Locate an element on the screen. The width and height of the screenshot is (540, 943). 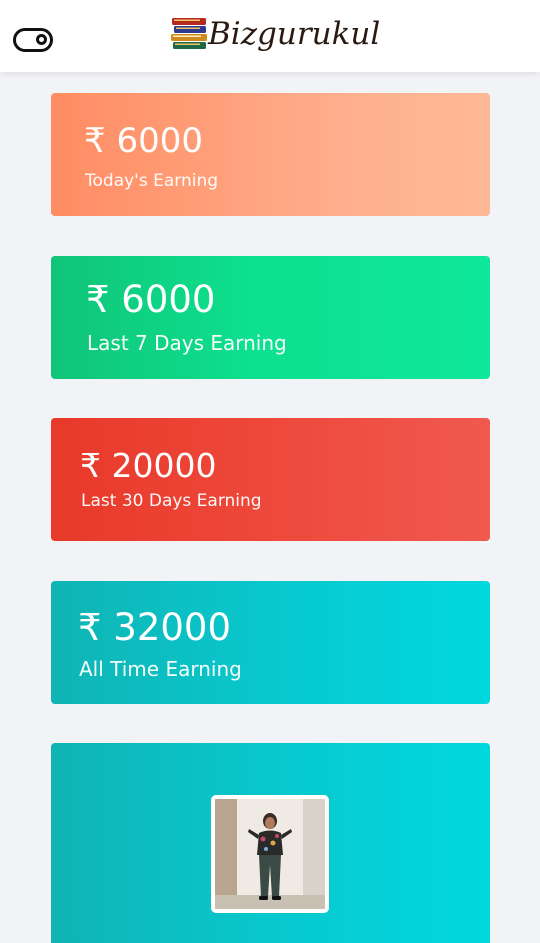
last-7-days-earning-card: ₹ 6000 Last 7 Days Earning is located at coordinates (270, 317).